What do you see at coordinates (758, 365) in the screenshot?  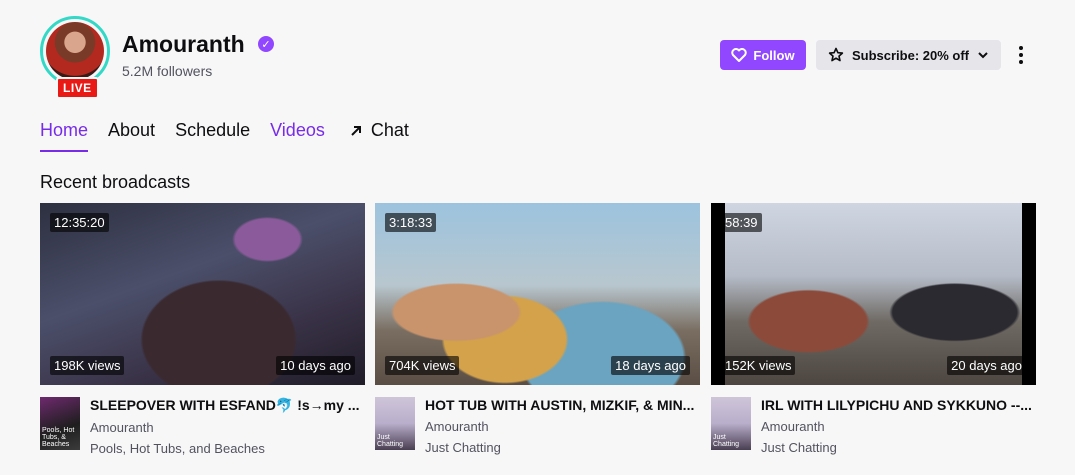 I see `views-badge: 152K views` at bounding box center [758, 365].